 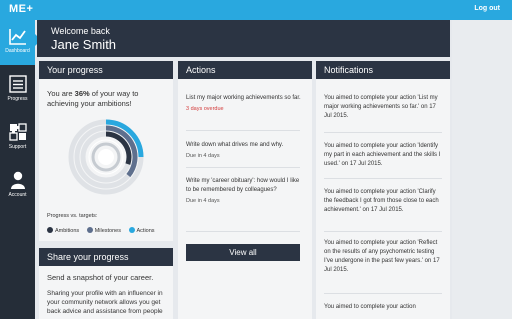 What do you see at coordinates (243, 252) in the screenshot?
I see `view-all-button: View all` at bounding box center [243, 252].